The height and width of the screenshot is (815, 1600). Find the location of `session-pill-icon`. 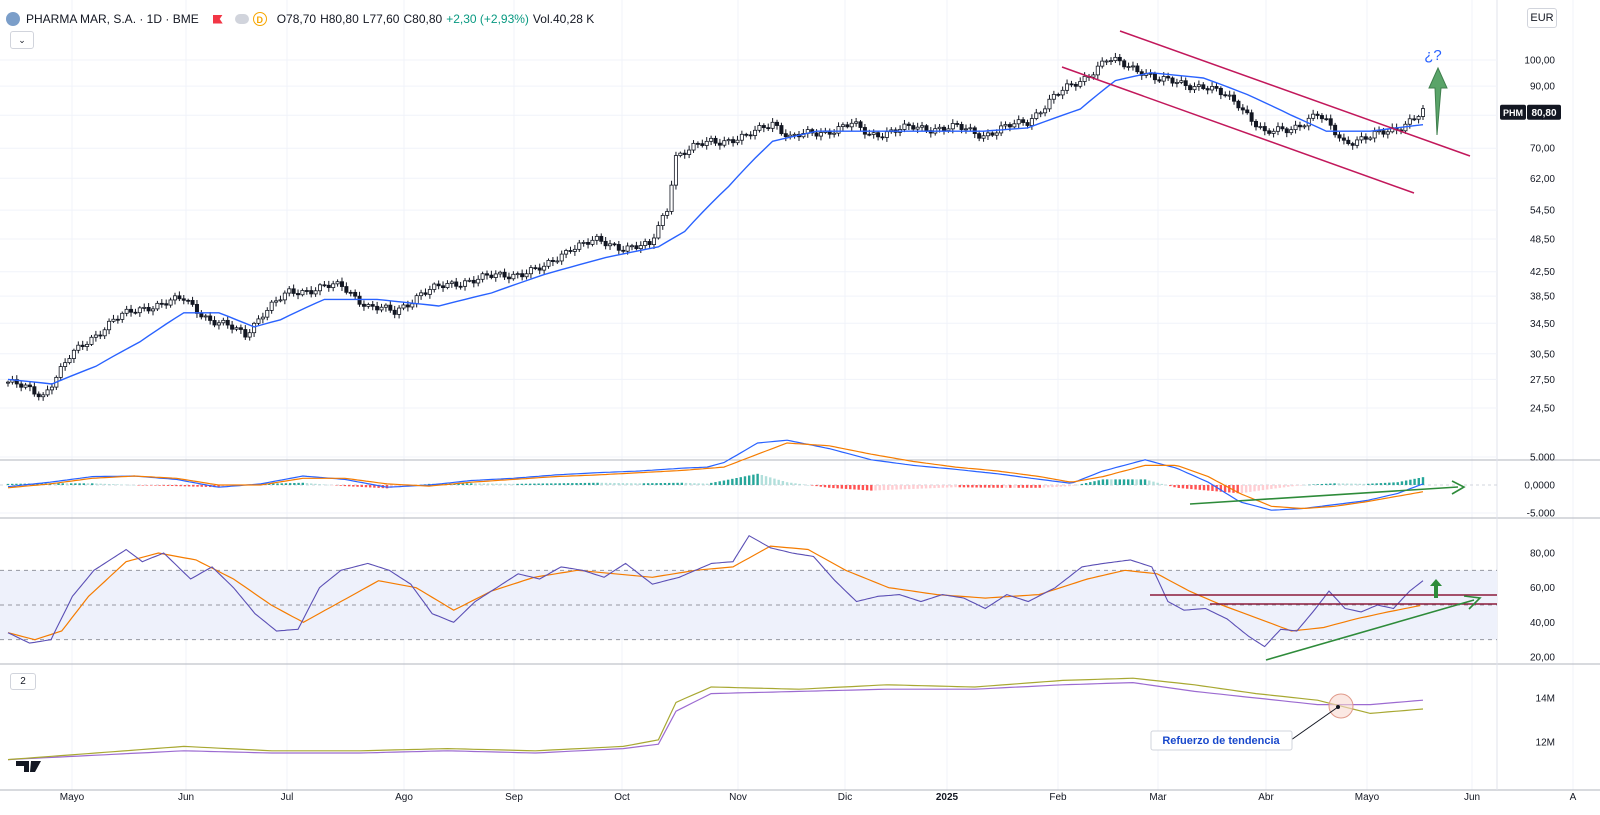

session-pill-icon is located at coordinates (241, 19).